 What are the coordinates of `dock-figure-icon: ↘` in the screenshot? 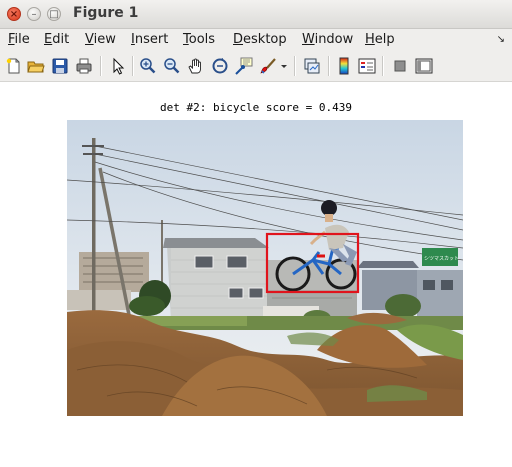 It's located at (501, 39).